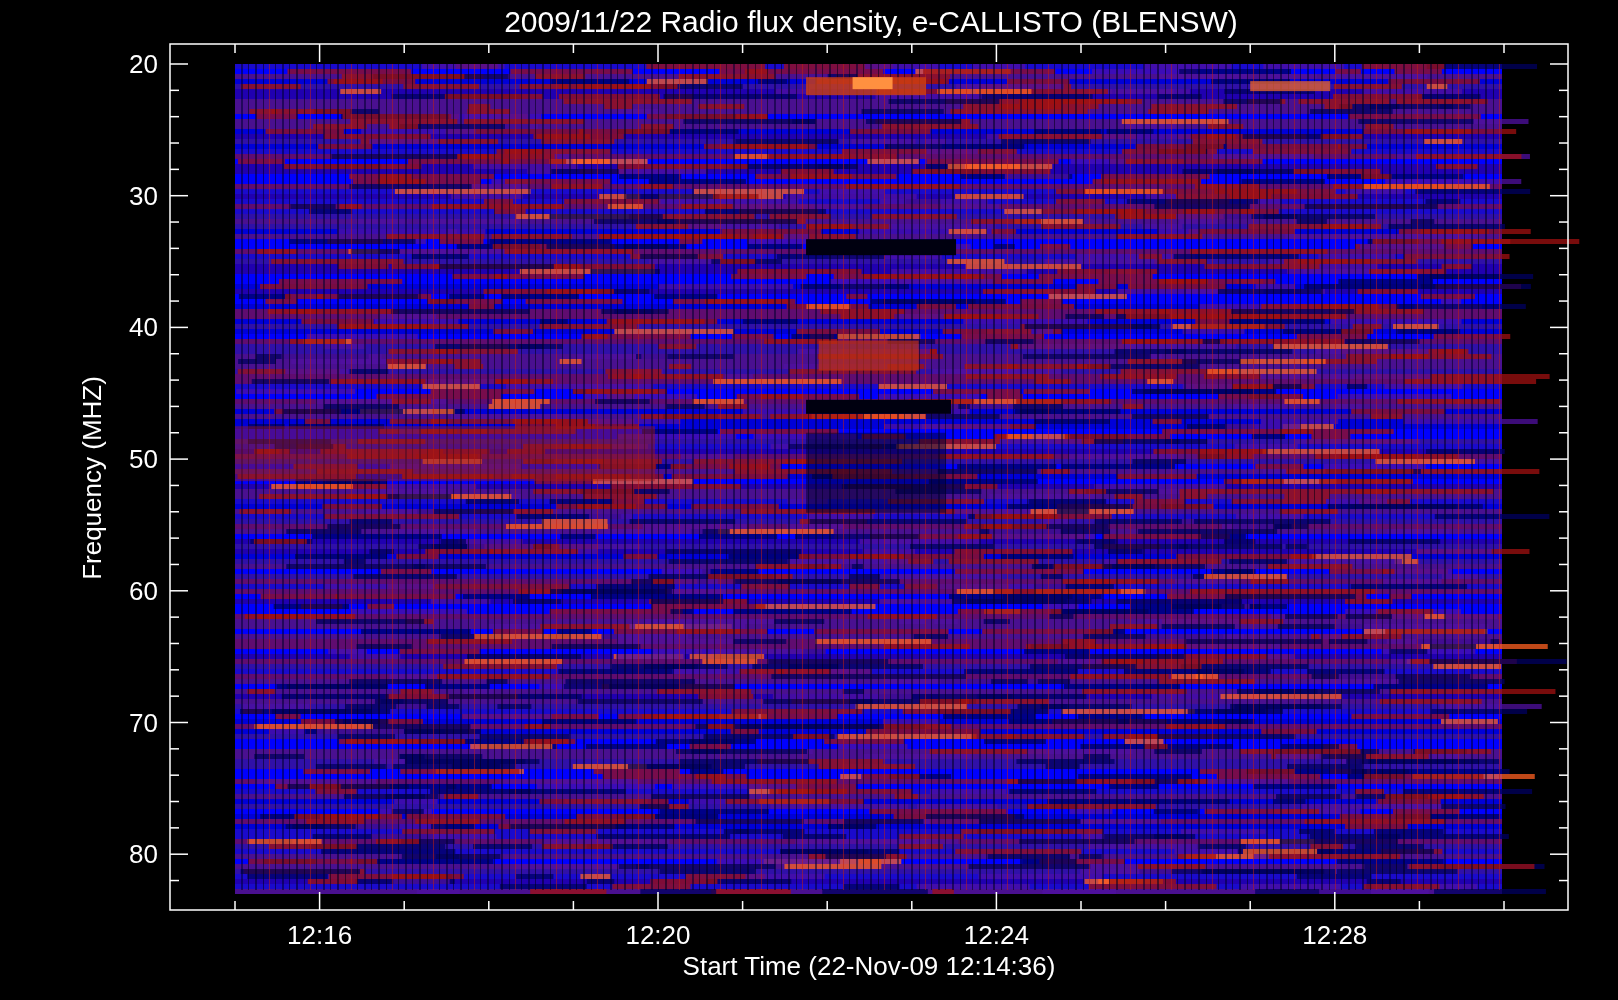  What do you see at coordinates (143, 722) in the screenshot?
I see `y-tick-label: 70` at bounding box center [143, 722].